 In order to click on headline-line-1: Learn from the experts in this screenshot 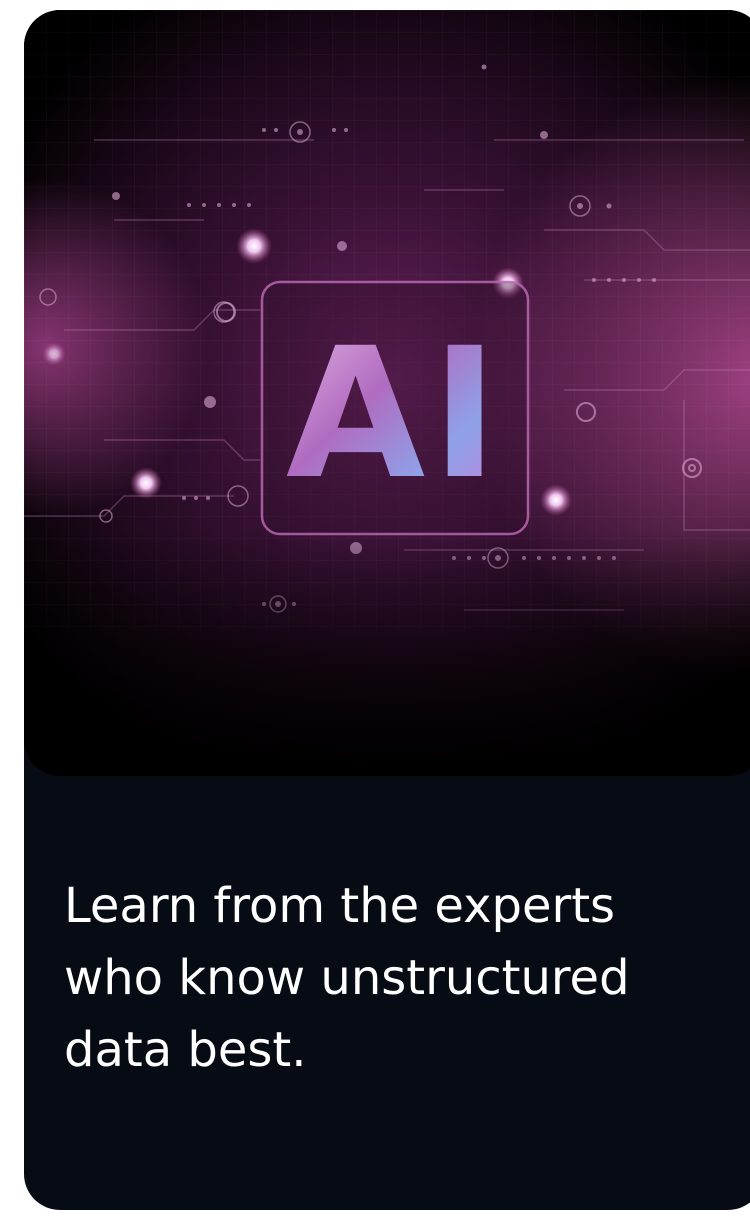, I will do `click(340, 906)`.